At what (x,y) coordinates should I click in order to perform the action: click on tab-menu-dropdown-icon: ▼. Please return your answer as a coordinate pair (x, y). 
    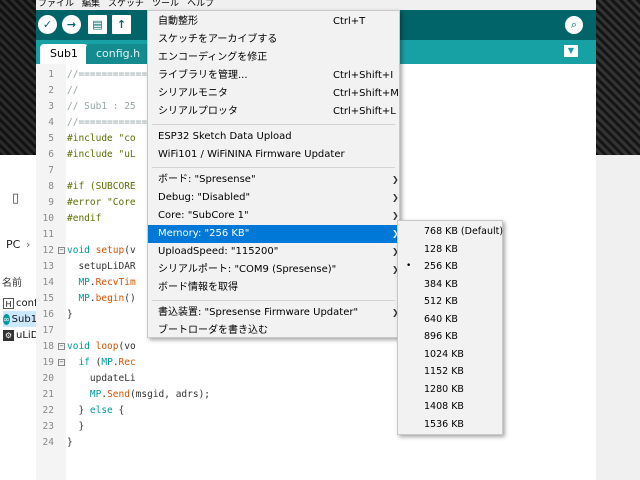
    Looking at the image, I should click on (571, 51).